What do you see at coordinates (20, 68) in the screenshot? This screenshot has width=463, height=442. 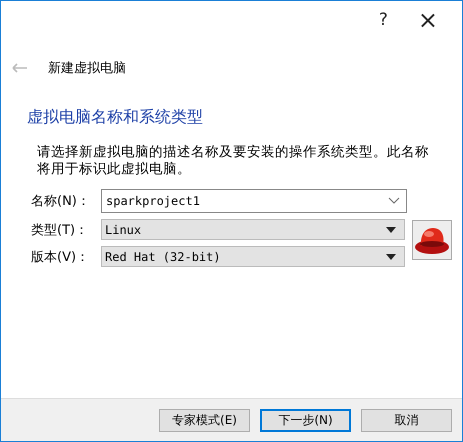 I see `back-arrow-icon` at bounding box center [20, 68].